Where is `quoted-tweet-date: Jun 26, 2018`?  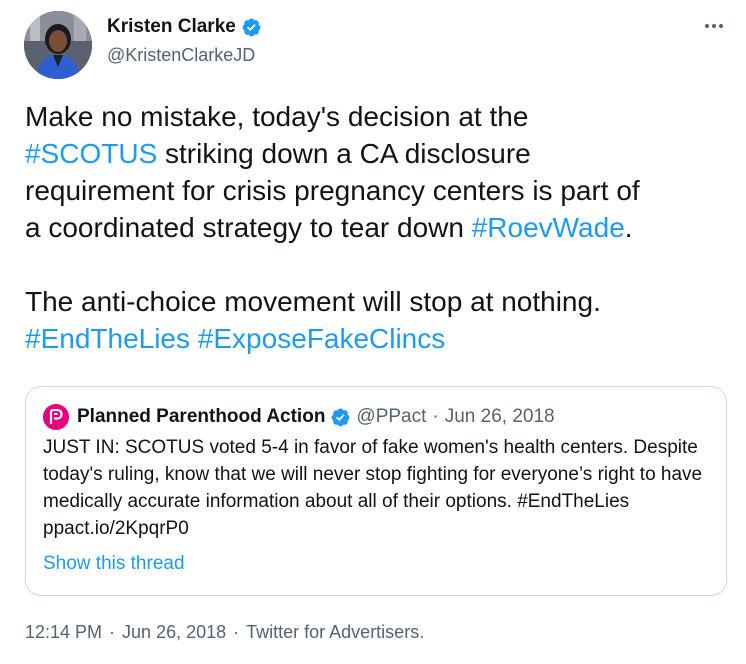 quoted-tweet-date: Jun 26, 2018 is located at coordinates (500, 417).